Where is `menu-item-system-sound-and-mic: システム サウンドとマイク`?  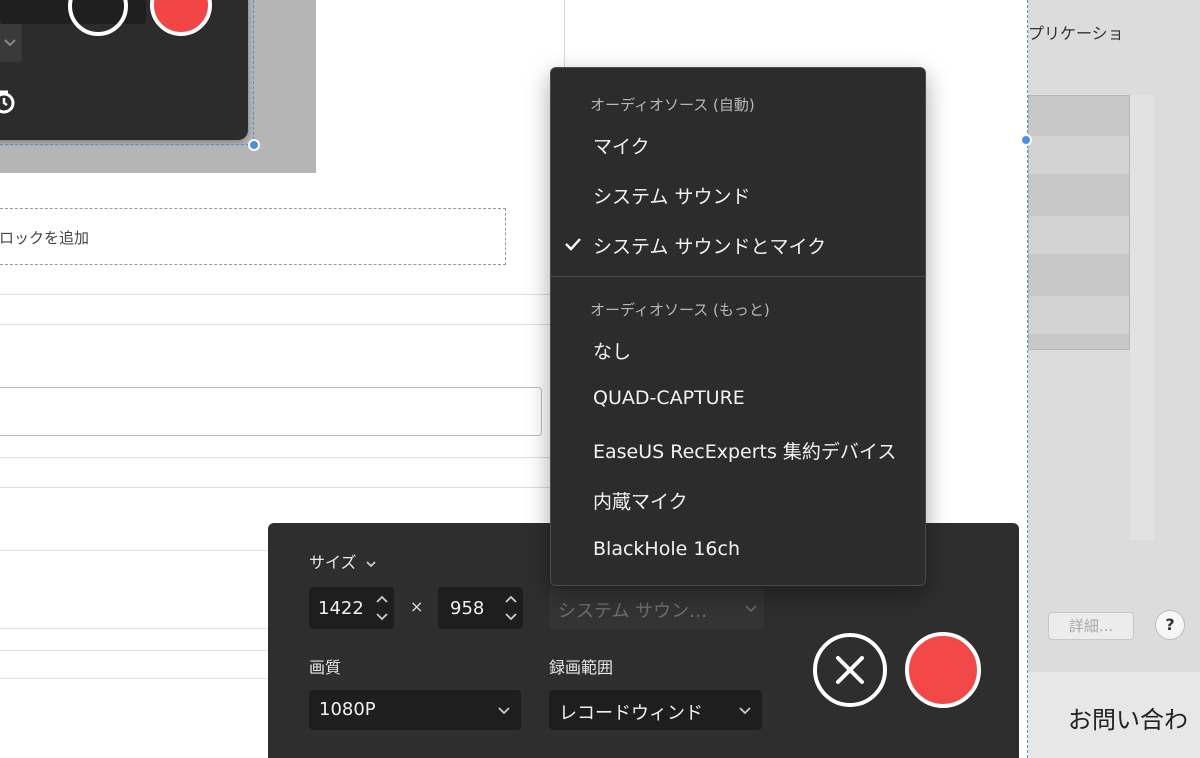 menu-item-system-sound-and-mic: システム サウンドとマイク is located at coordinates (738, 243).